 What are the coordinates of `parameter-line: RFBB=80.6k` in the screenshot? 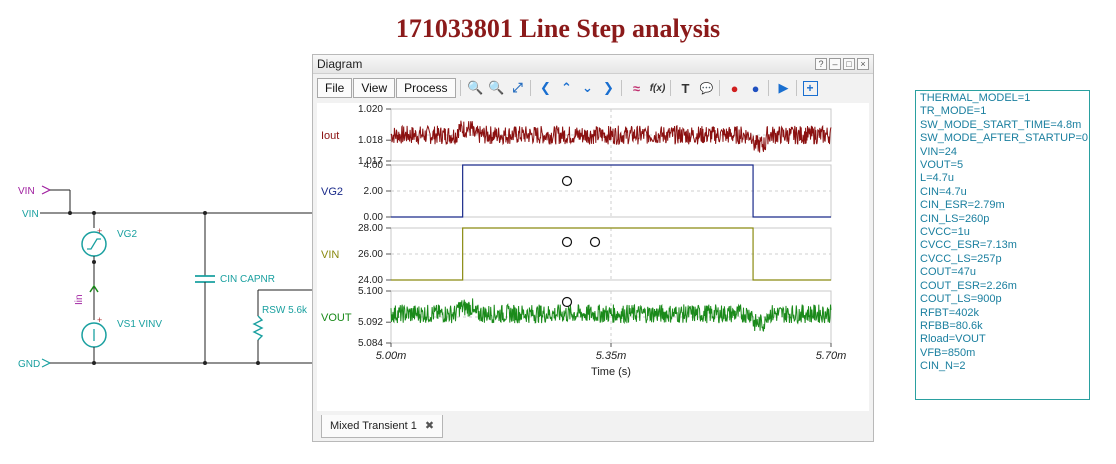 It's located at (951, 325).